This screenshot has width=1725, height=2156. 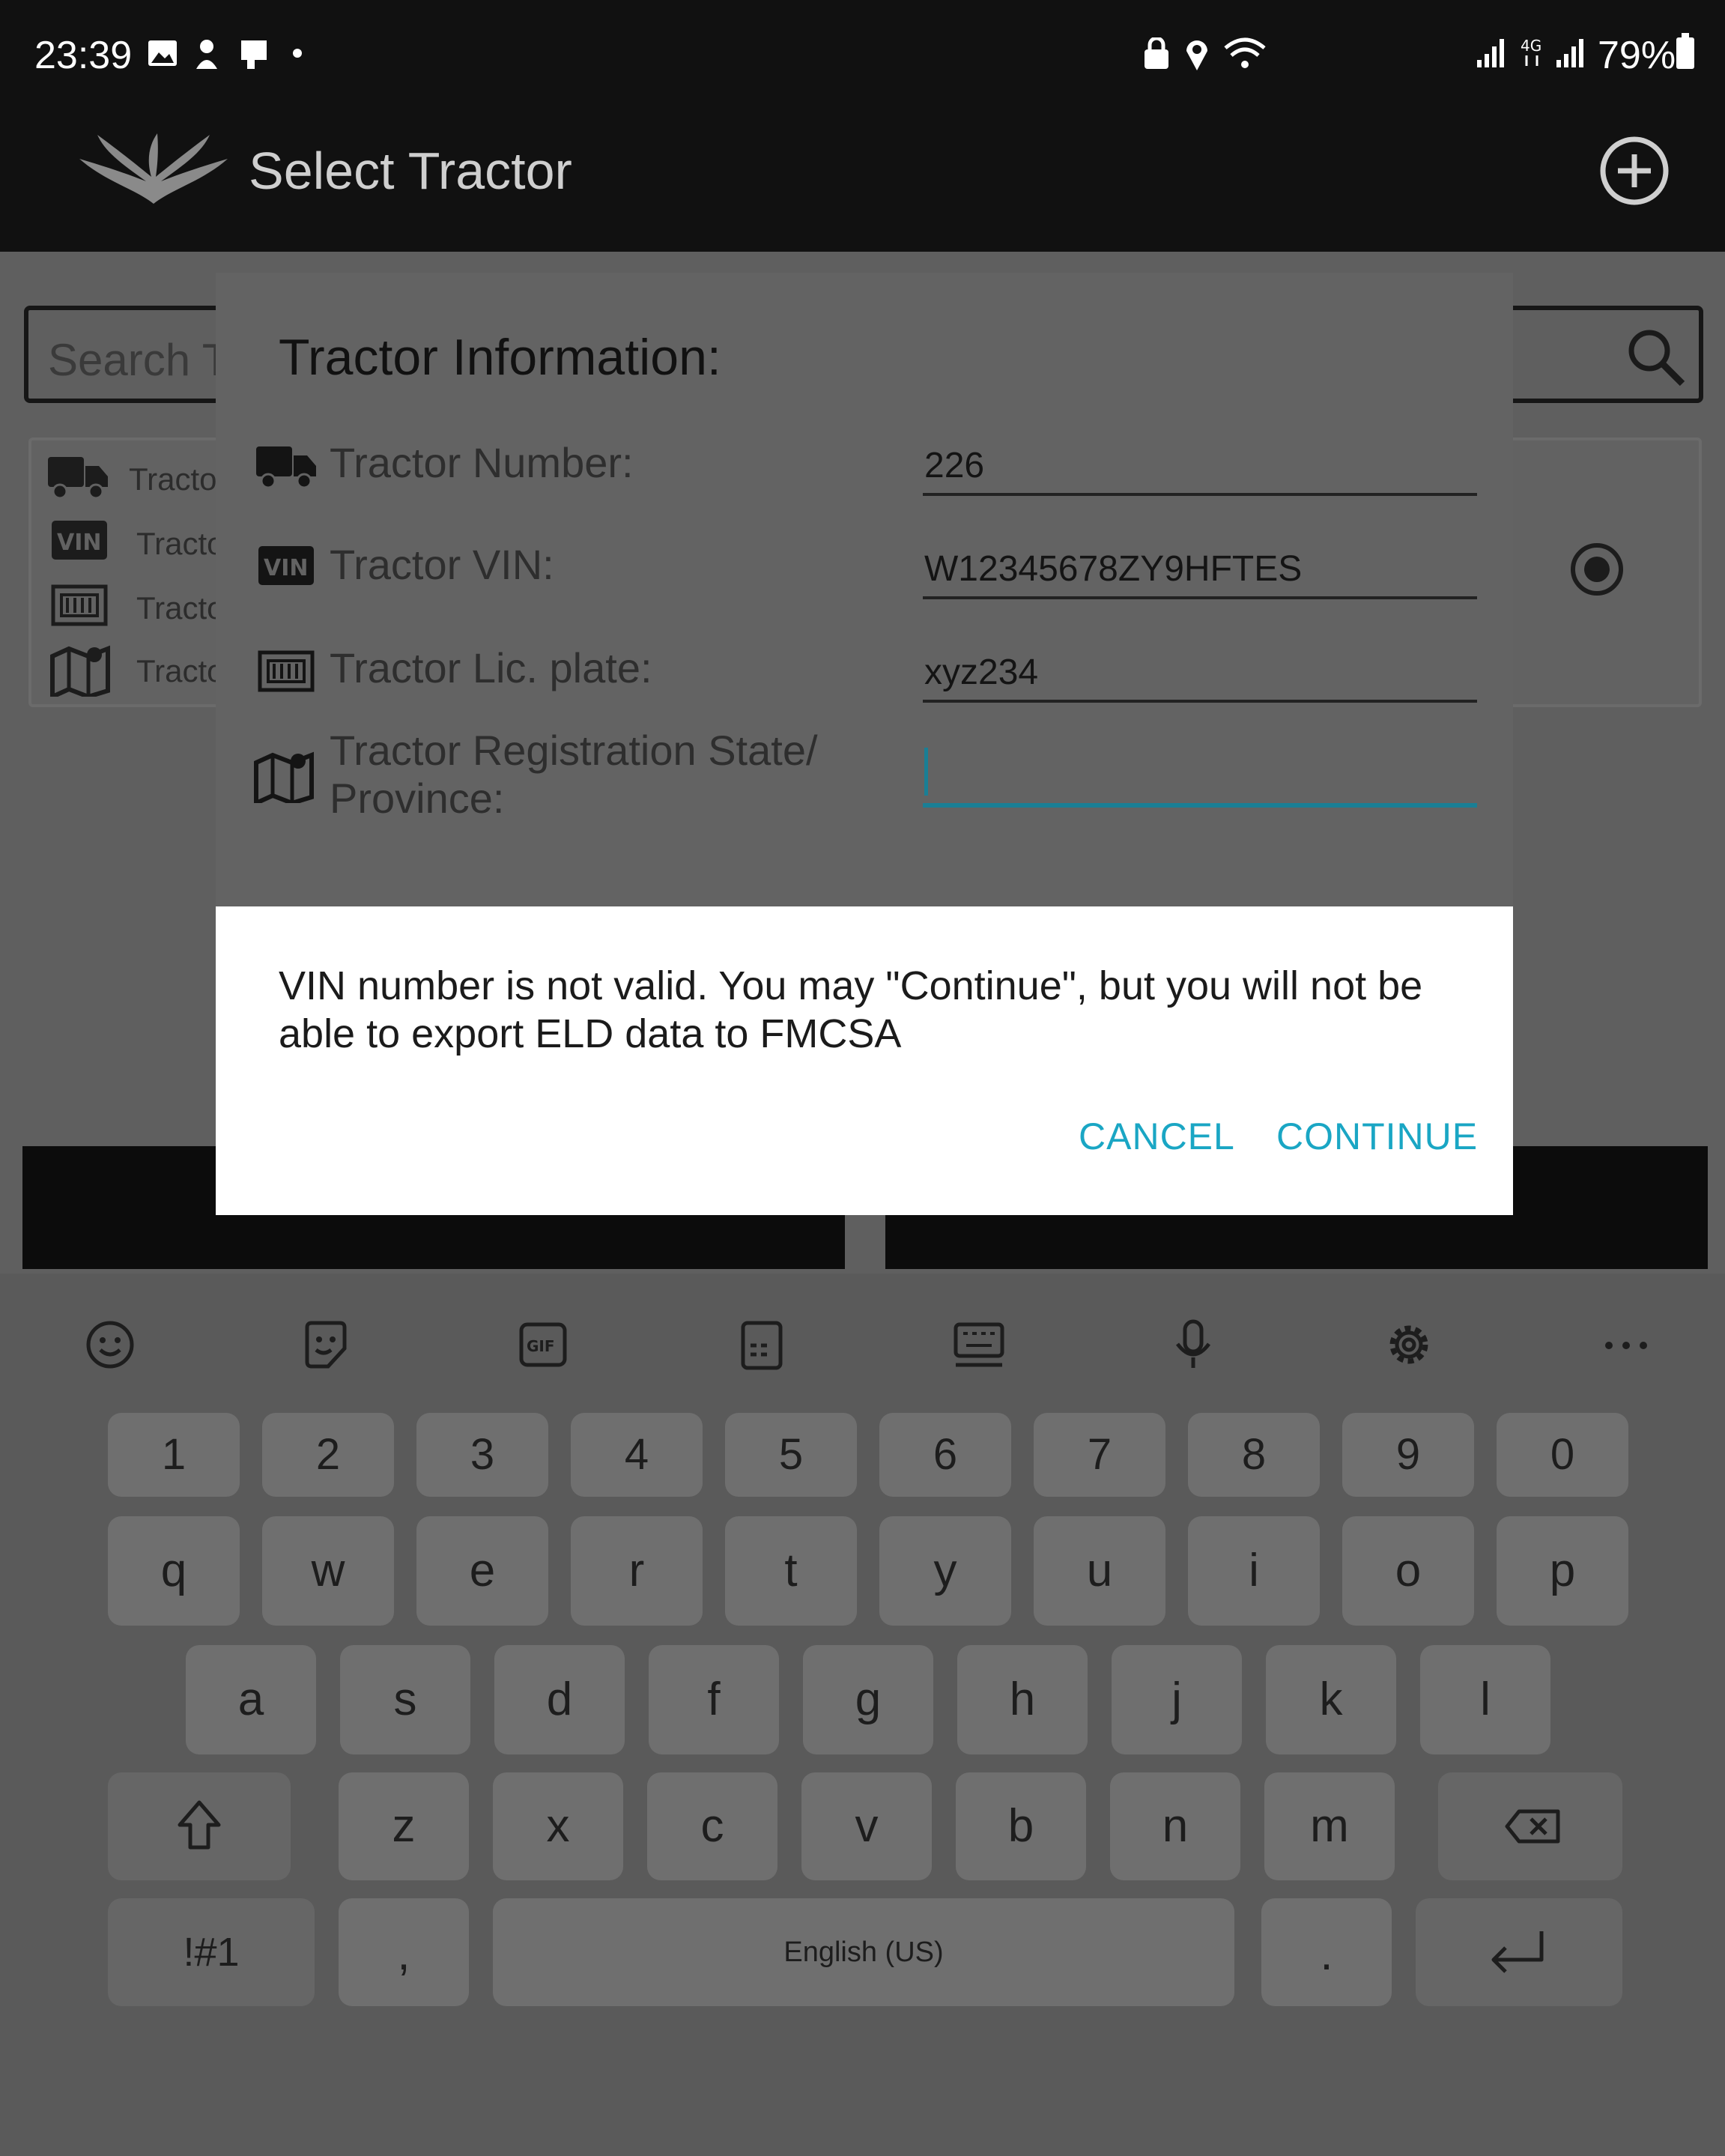 I want to click on key: e, so click(x=482, y=1571).